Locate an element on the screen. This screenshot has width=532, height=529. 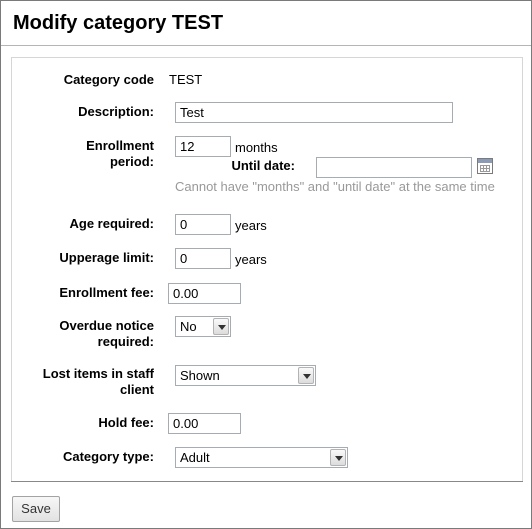
lost-items-label-line1: Lost items in staff is located at coordinates (98, 373).